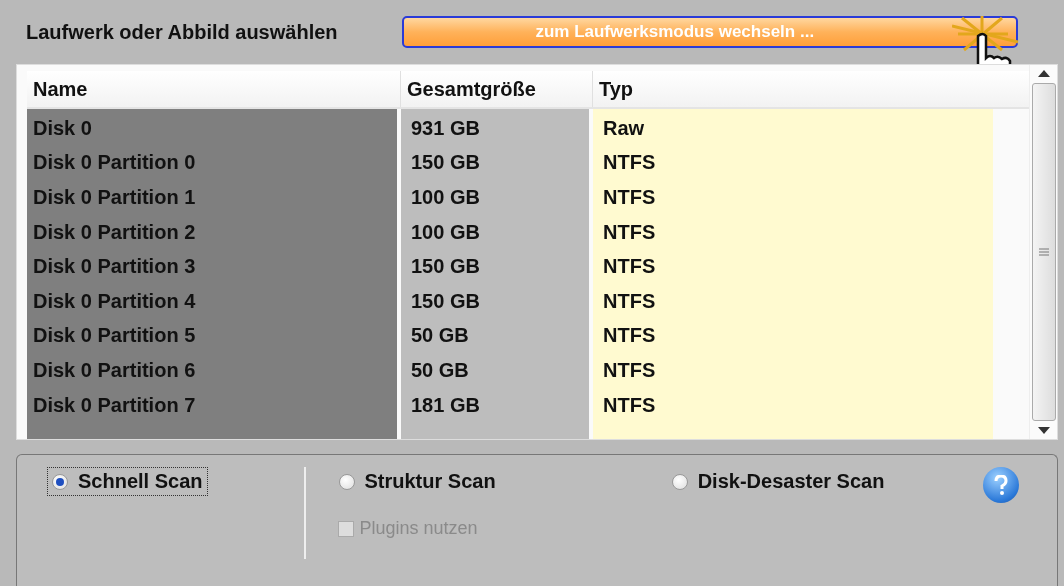 This screenshot has height=586, width=1064. I want to click on scroll-up-icon, so click(1043, 73).